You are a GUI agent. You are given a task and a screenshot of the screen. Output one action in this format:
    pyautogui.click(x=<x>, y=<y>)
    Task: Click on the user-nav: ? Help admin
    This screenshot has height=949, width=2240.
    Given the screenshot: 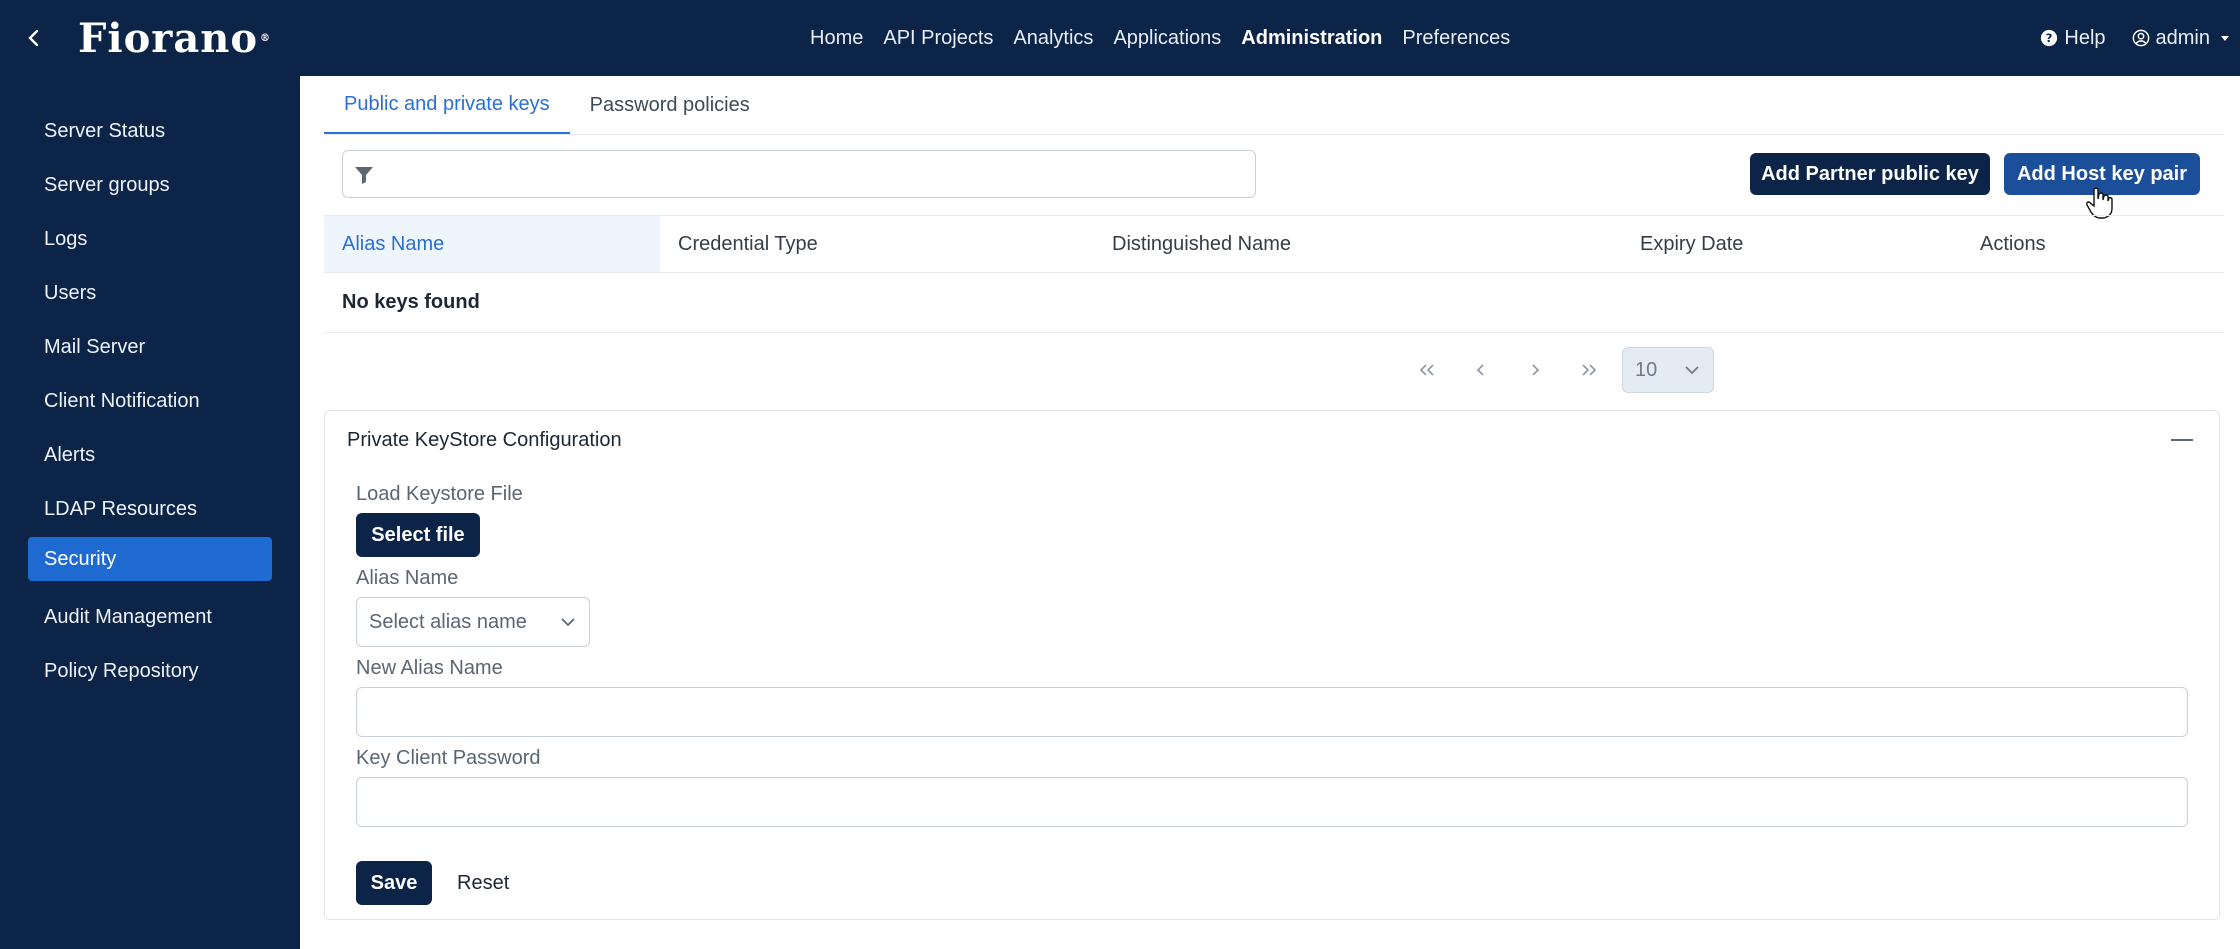 What is the action you would take?
    pyautogui.click(x=2135, y=38)
    